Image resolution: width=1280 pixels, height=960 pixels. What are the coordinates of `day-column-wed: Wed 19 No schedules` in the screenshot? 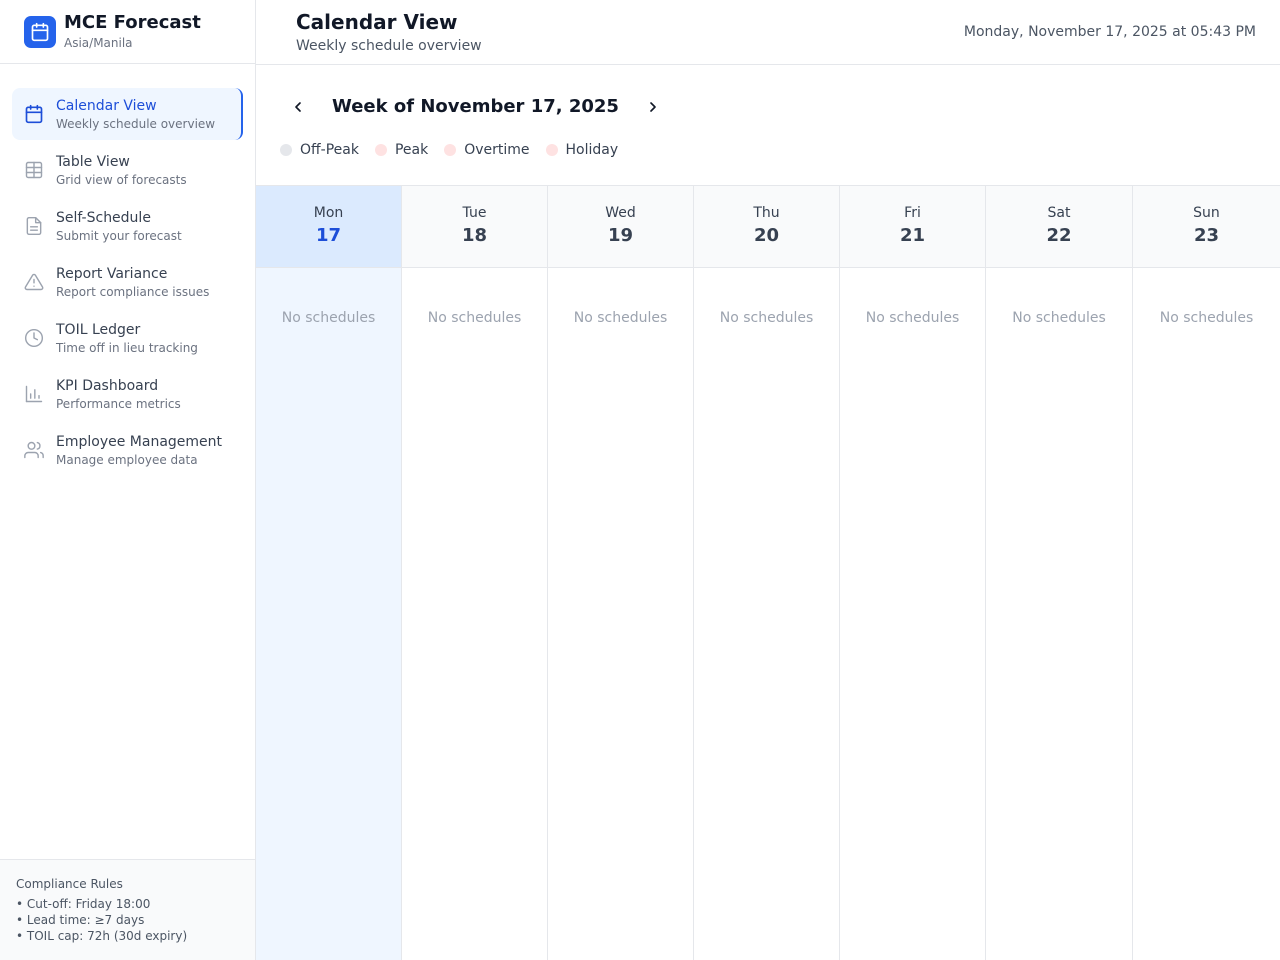 It's located at (621, 573).